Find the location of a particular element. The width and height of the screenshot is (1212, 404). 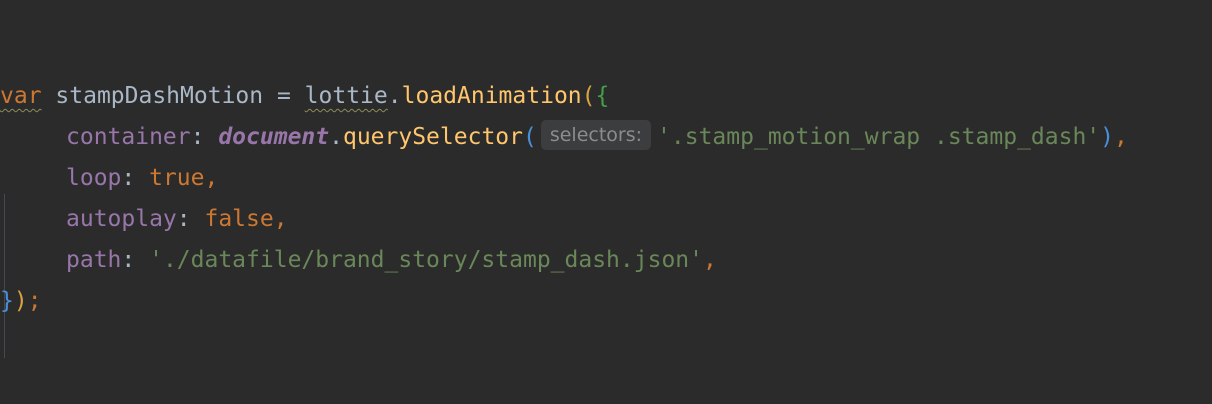

close-brace: } is located at coordinates (7, 301).